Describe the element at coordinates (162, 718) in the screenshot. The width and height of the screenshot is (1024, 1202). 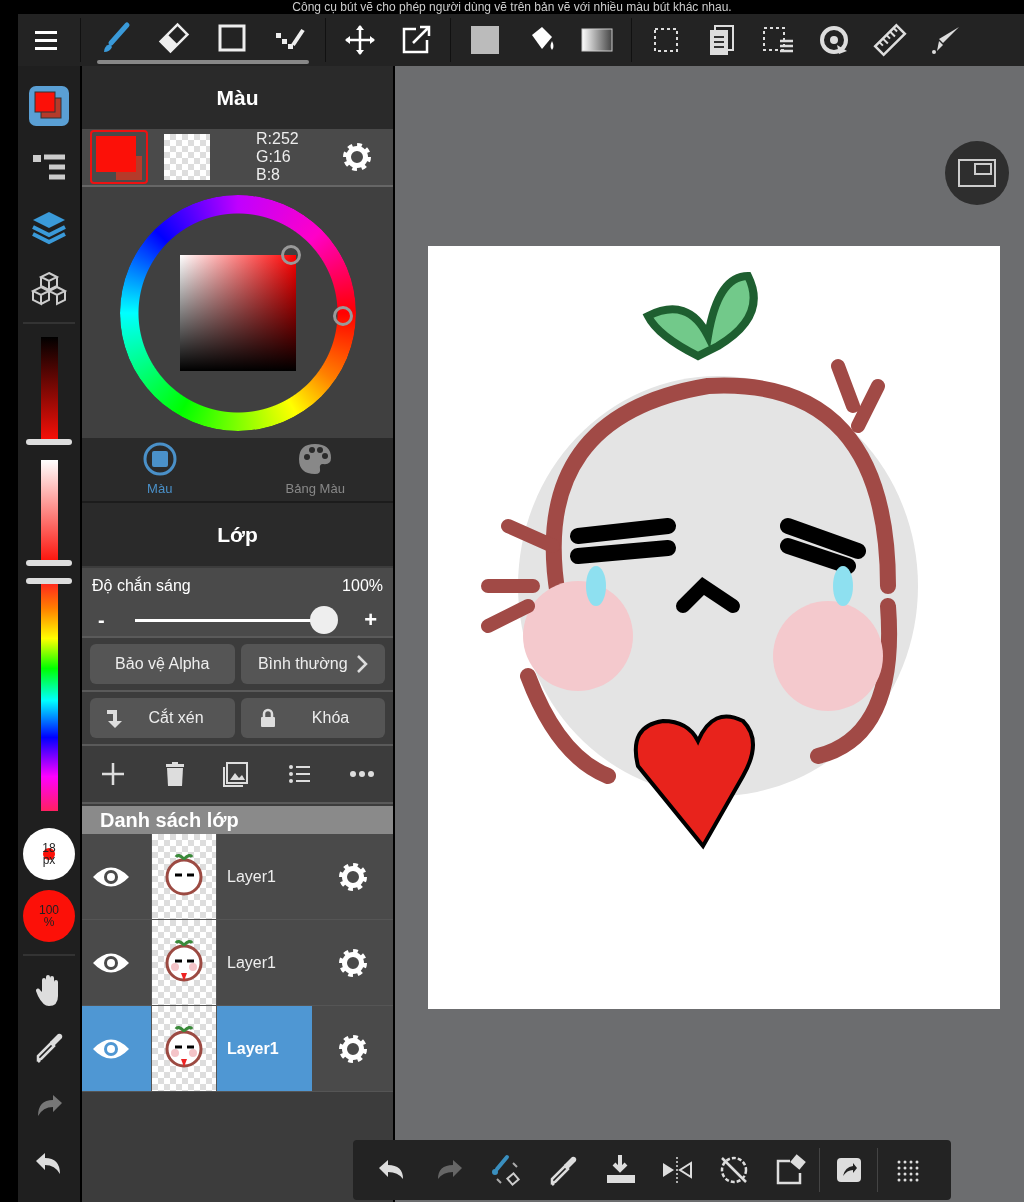
I see `layer-option-button: Cắt xén` at that location.